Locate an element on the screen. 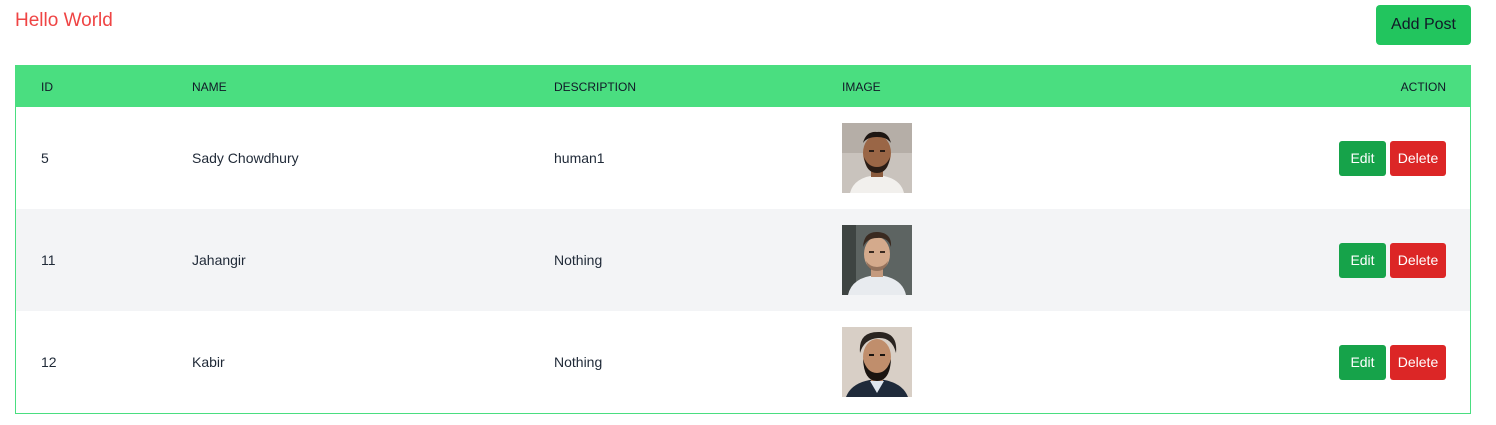 This screenshot has width=1496, height=425. page-title: Hello World is located at coordinates (64, 20).